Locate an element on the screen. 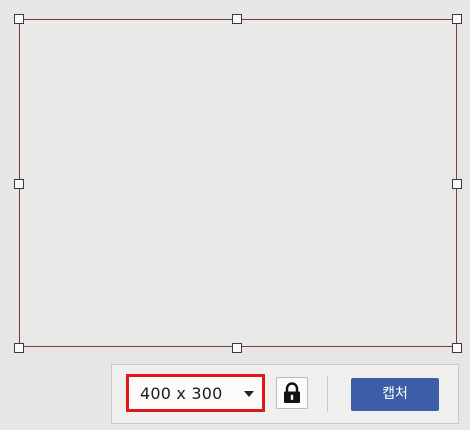 This screenshot has width=470, height=430. aspect-lock-button is located at coordinates (292, 393).